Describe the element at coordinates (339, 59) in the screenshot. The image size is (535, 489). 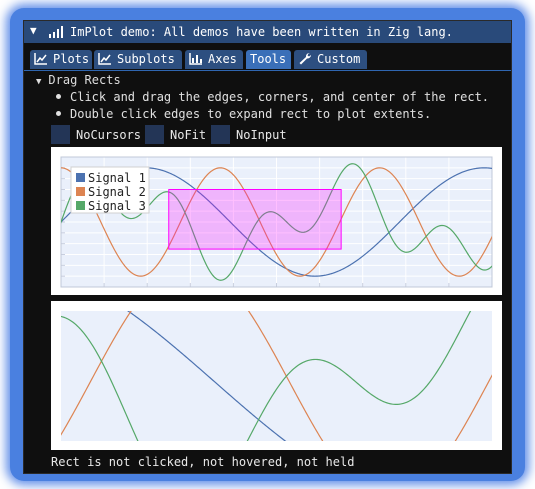
I see `tab-label: Custom` at that location.